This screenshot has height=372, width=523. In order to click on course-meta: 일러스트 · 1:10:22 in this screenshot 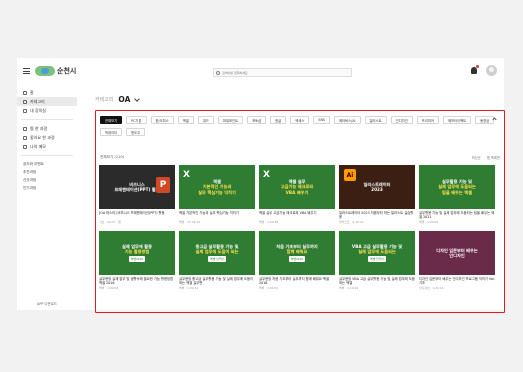, I will do `click(351, 222)`.